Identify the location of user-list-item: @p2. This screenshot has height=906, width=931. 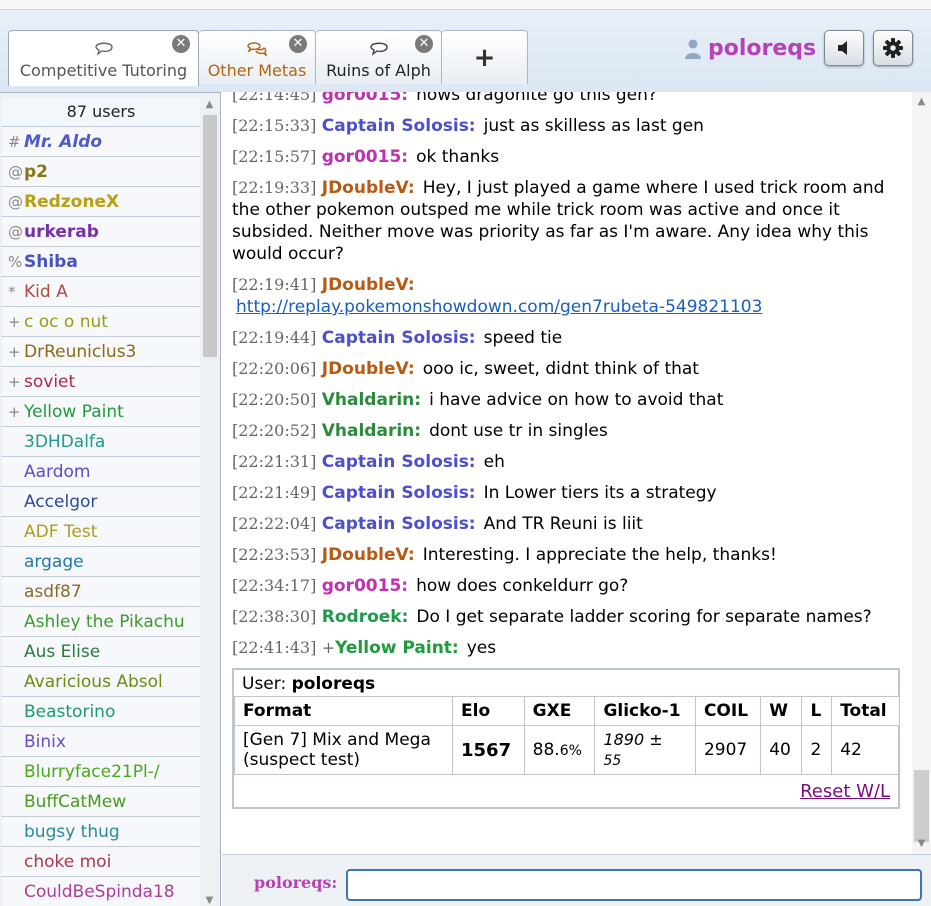
(101, 172).